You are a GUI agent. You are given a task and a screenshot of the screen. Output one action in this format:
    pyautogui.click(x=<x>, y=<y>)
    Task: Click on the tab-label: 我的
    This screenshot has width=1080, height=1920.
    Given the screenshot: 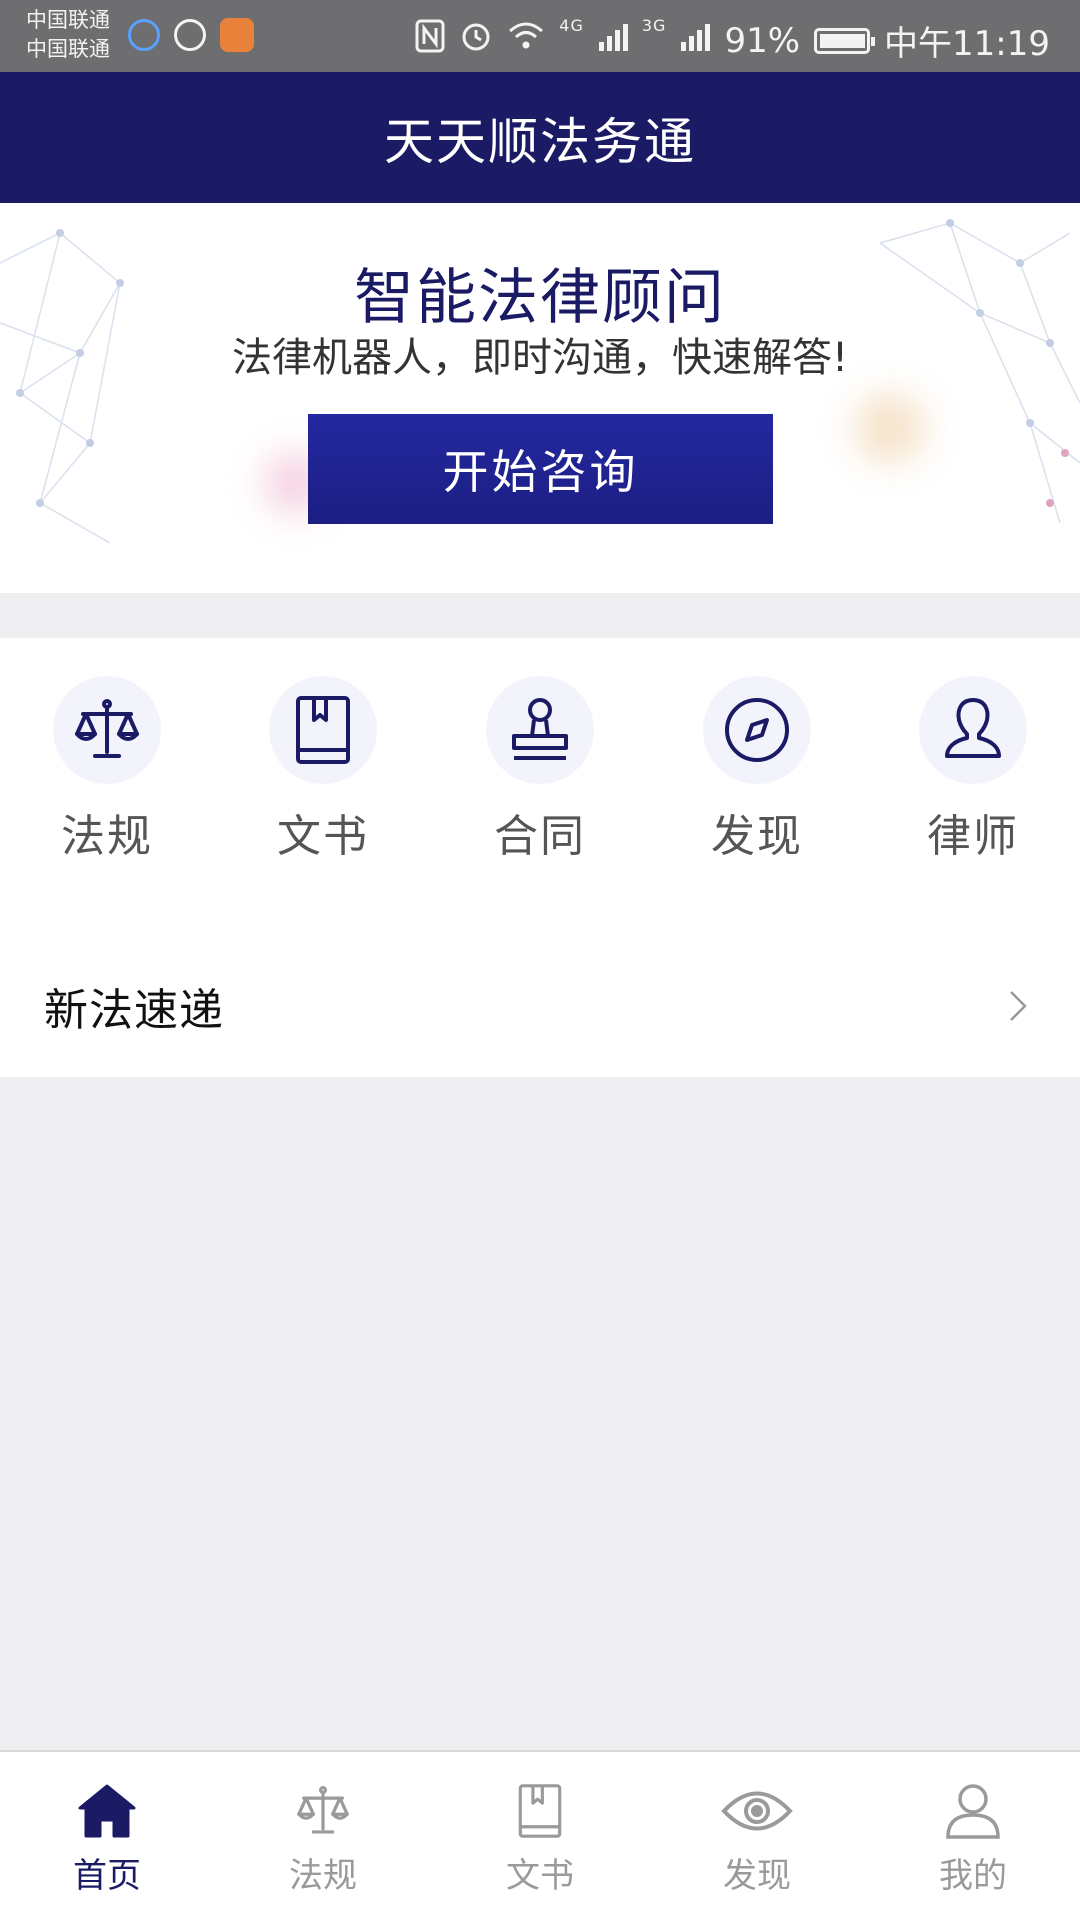 What is the action you would take?
    pyautogui.click(x=973, y=1876)
    